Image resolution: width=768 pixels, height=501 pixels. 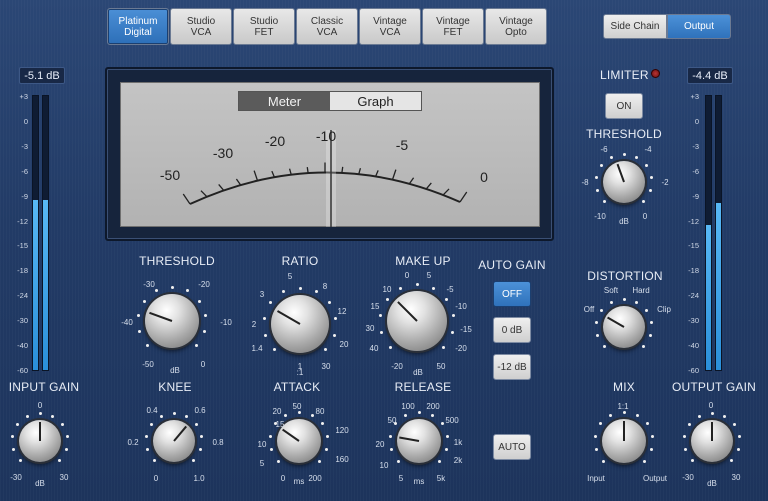 What do you see at coordinates (624, 182) in the screenshot?
I see `limiter-threshold-knob` at bounding box center [624, 182].